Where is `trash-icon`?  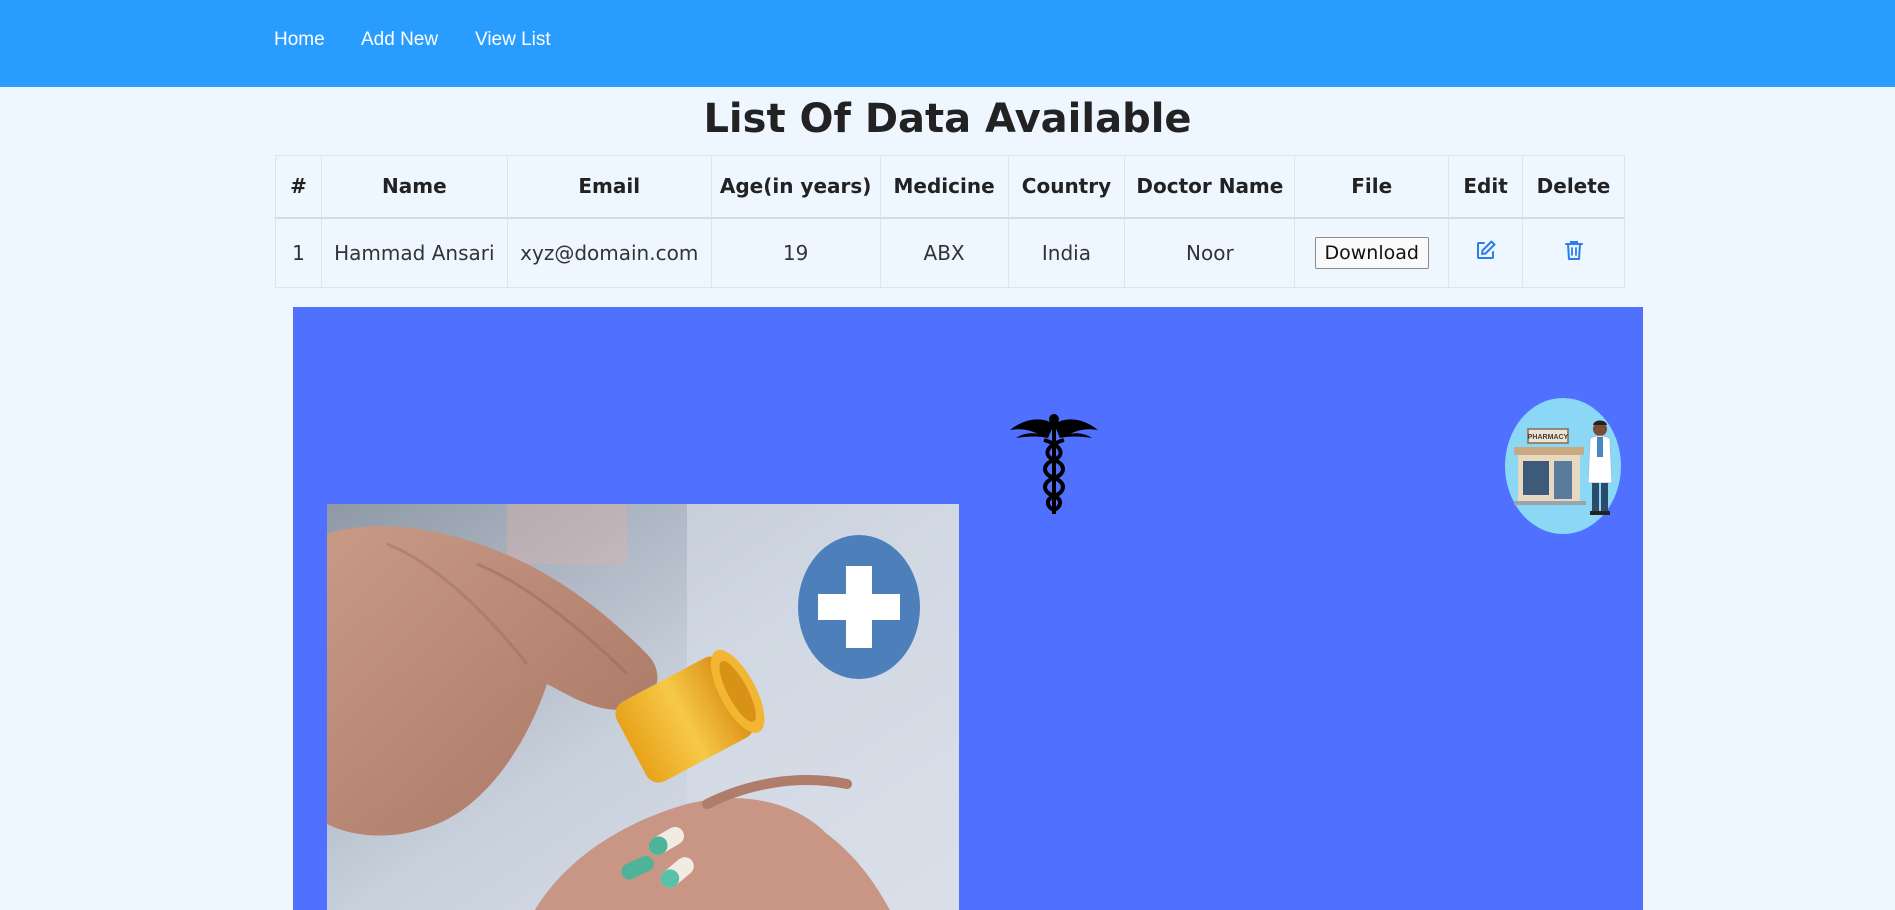 trash-icon is located at coordinates (1574, 250).